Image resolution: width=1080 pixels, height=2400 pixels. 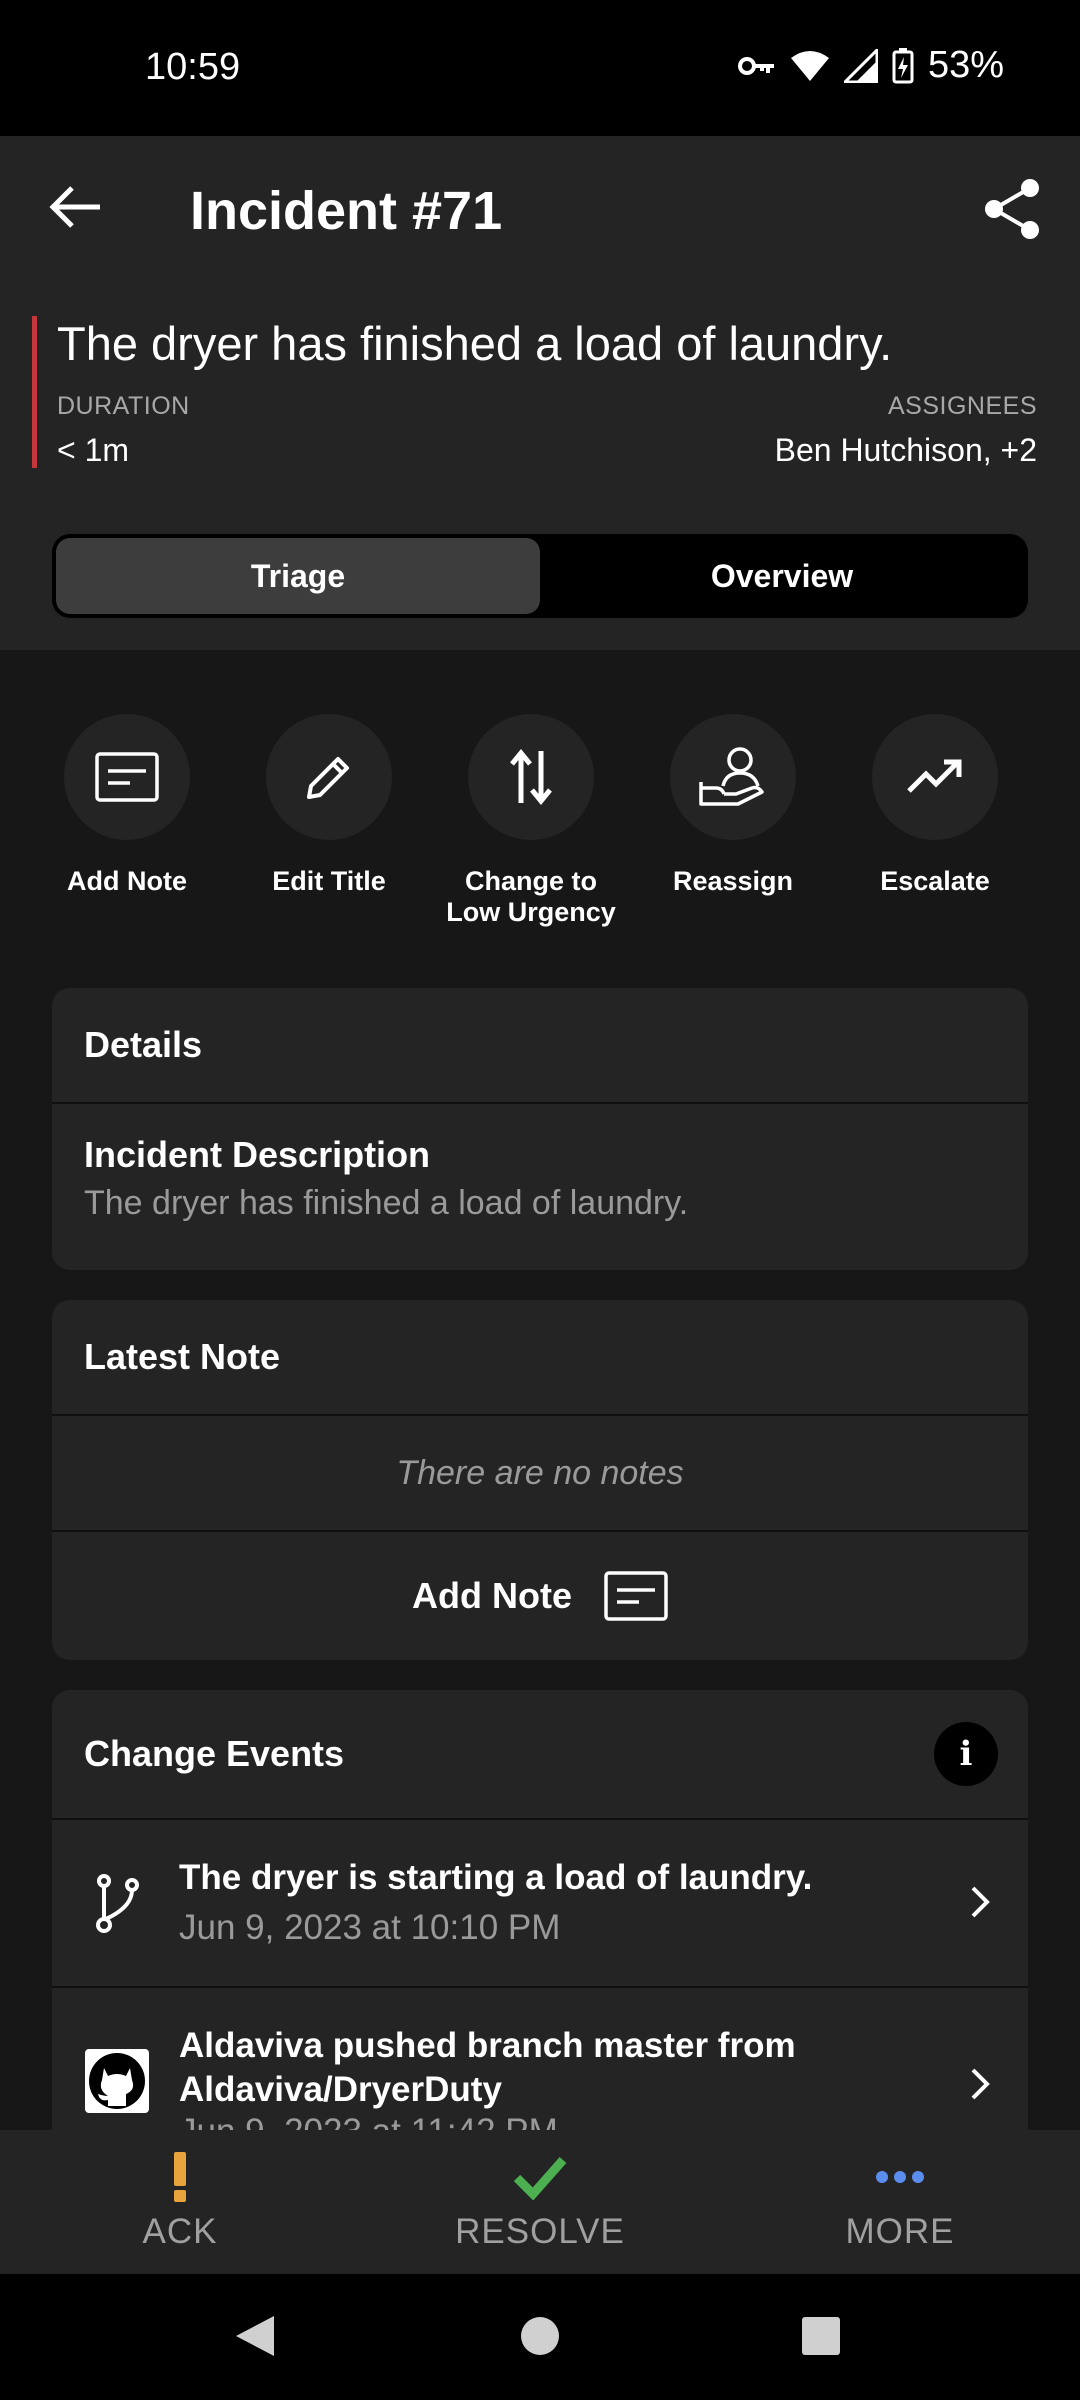 What do you see at coordinates (117, 2081) in the screenshot?
I see `github-icon` at bounding box center [117, 2081].